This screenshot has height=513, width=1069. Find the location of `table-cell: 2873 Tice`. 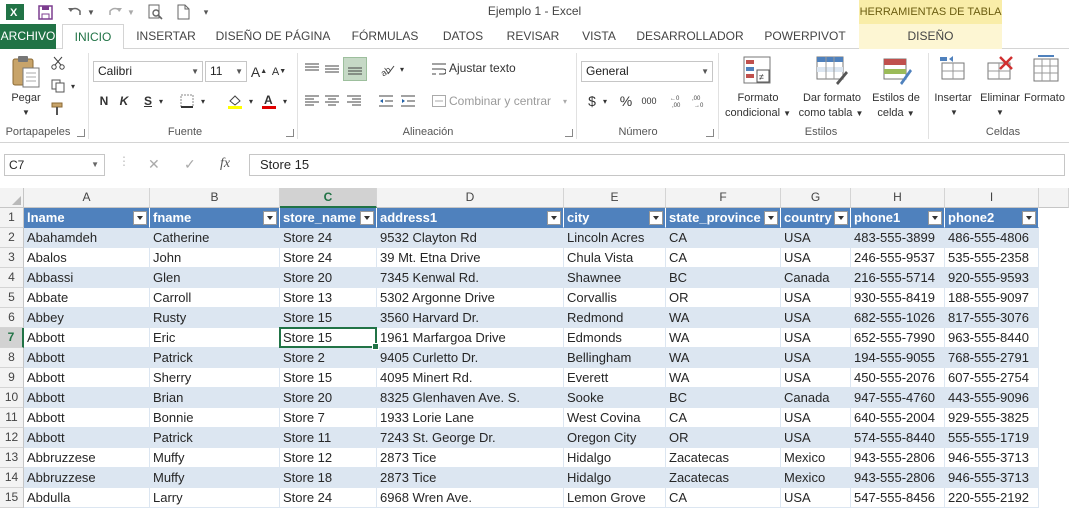

table-cell: 2873 Tice is located at coordinates (470, 478).